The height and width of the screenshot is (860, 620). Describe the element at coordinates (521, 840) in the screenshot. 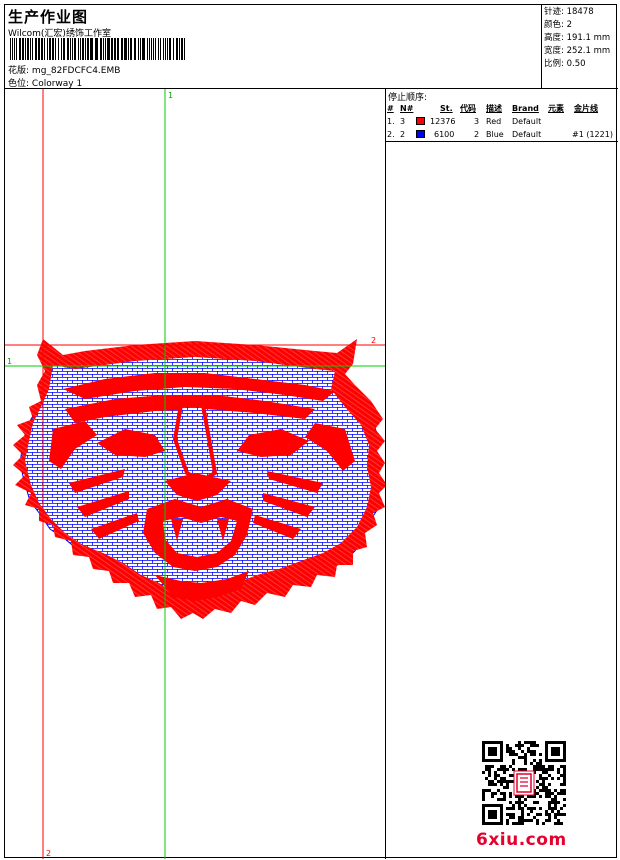

I see `watermark-logo: 6xiu.com` at that location.